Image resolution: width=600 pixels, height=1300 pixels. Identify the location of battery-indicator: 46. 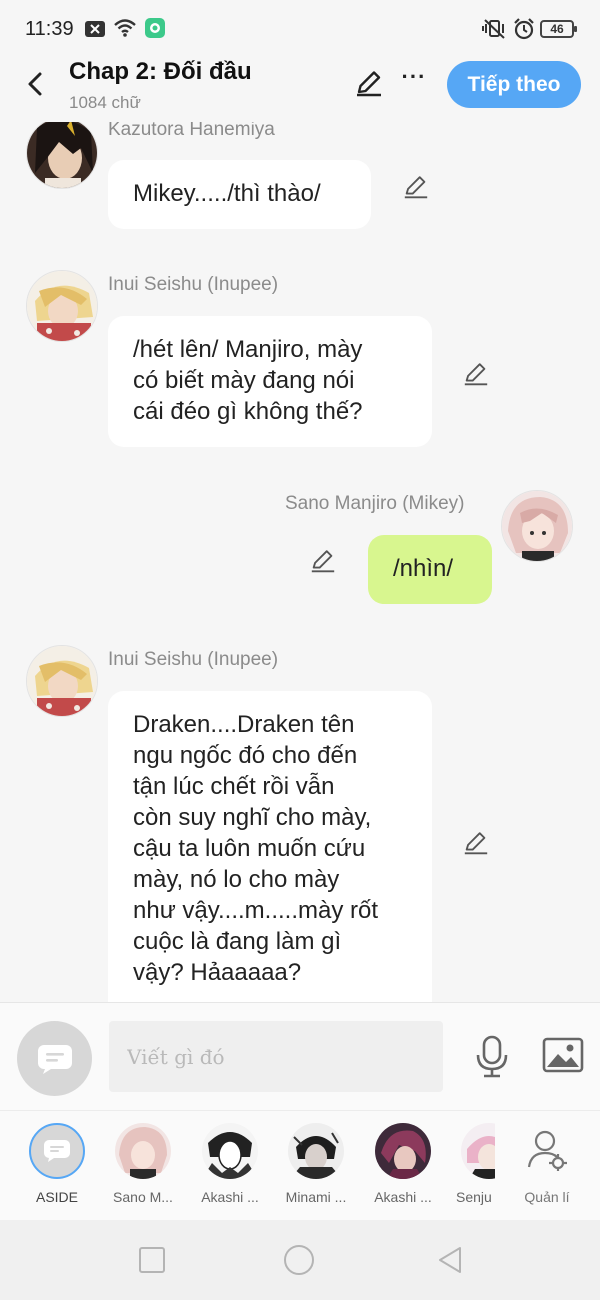
(558, 29).